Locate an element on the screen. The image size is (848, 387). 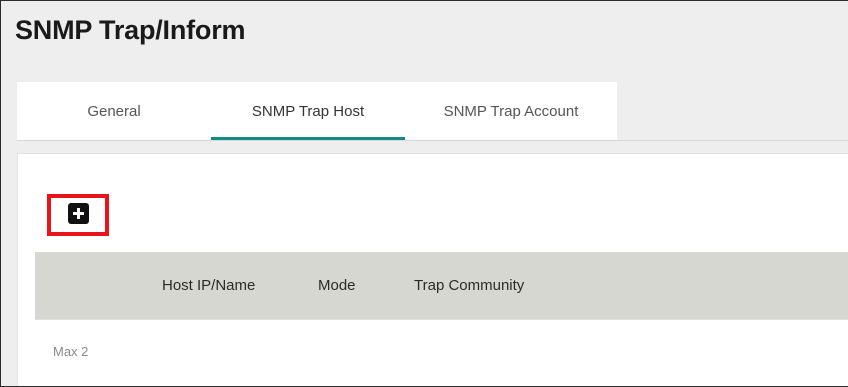
tab-snmp-trap-host: SNMP Trap Host is located at coordinates (308, 111).